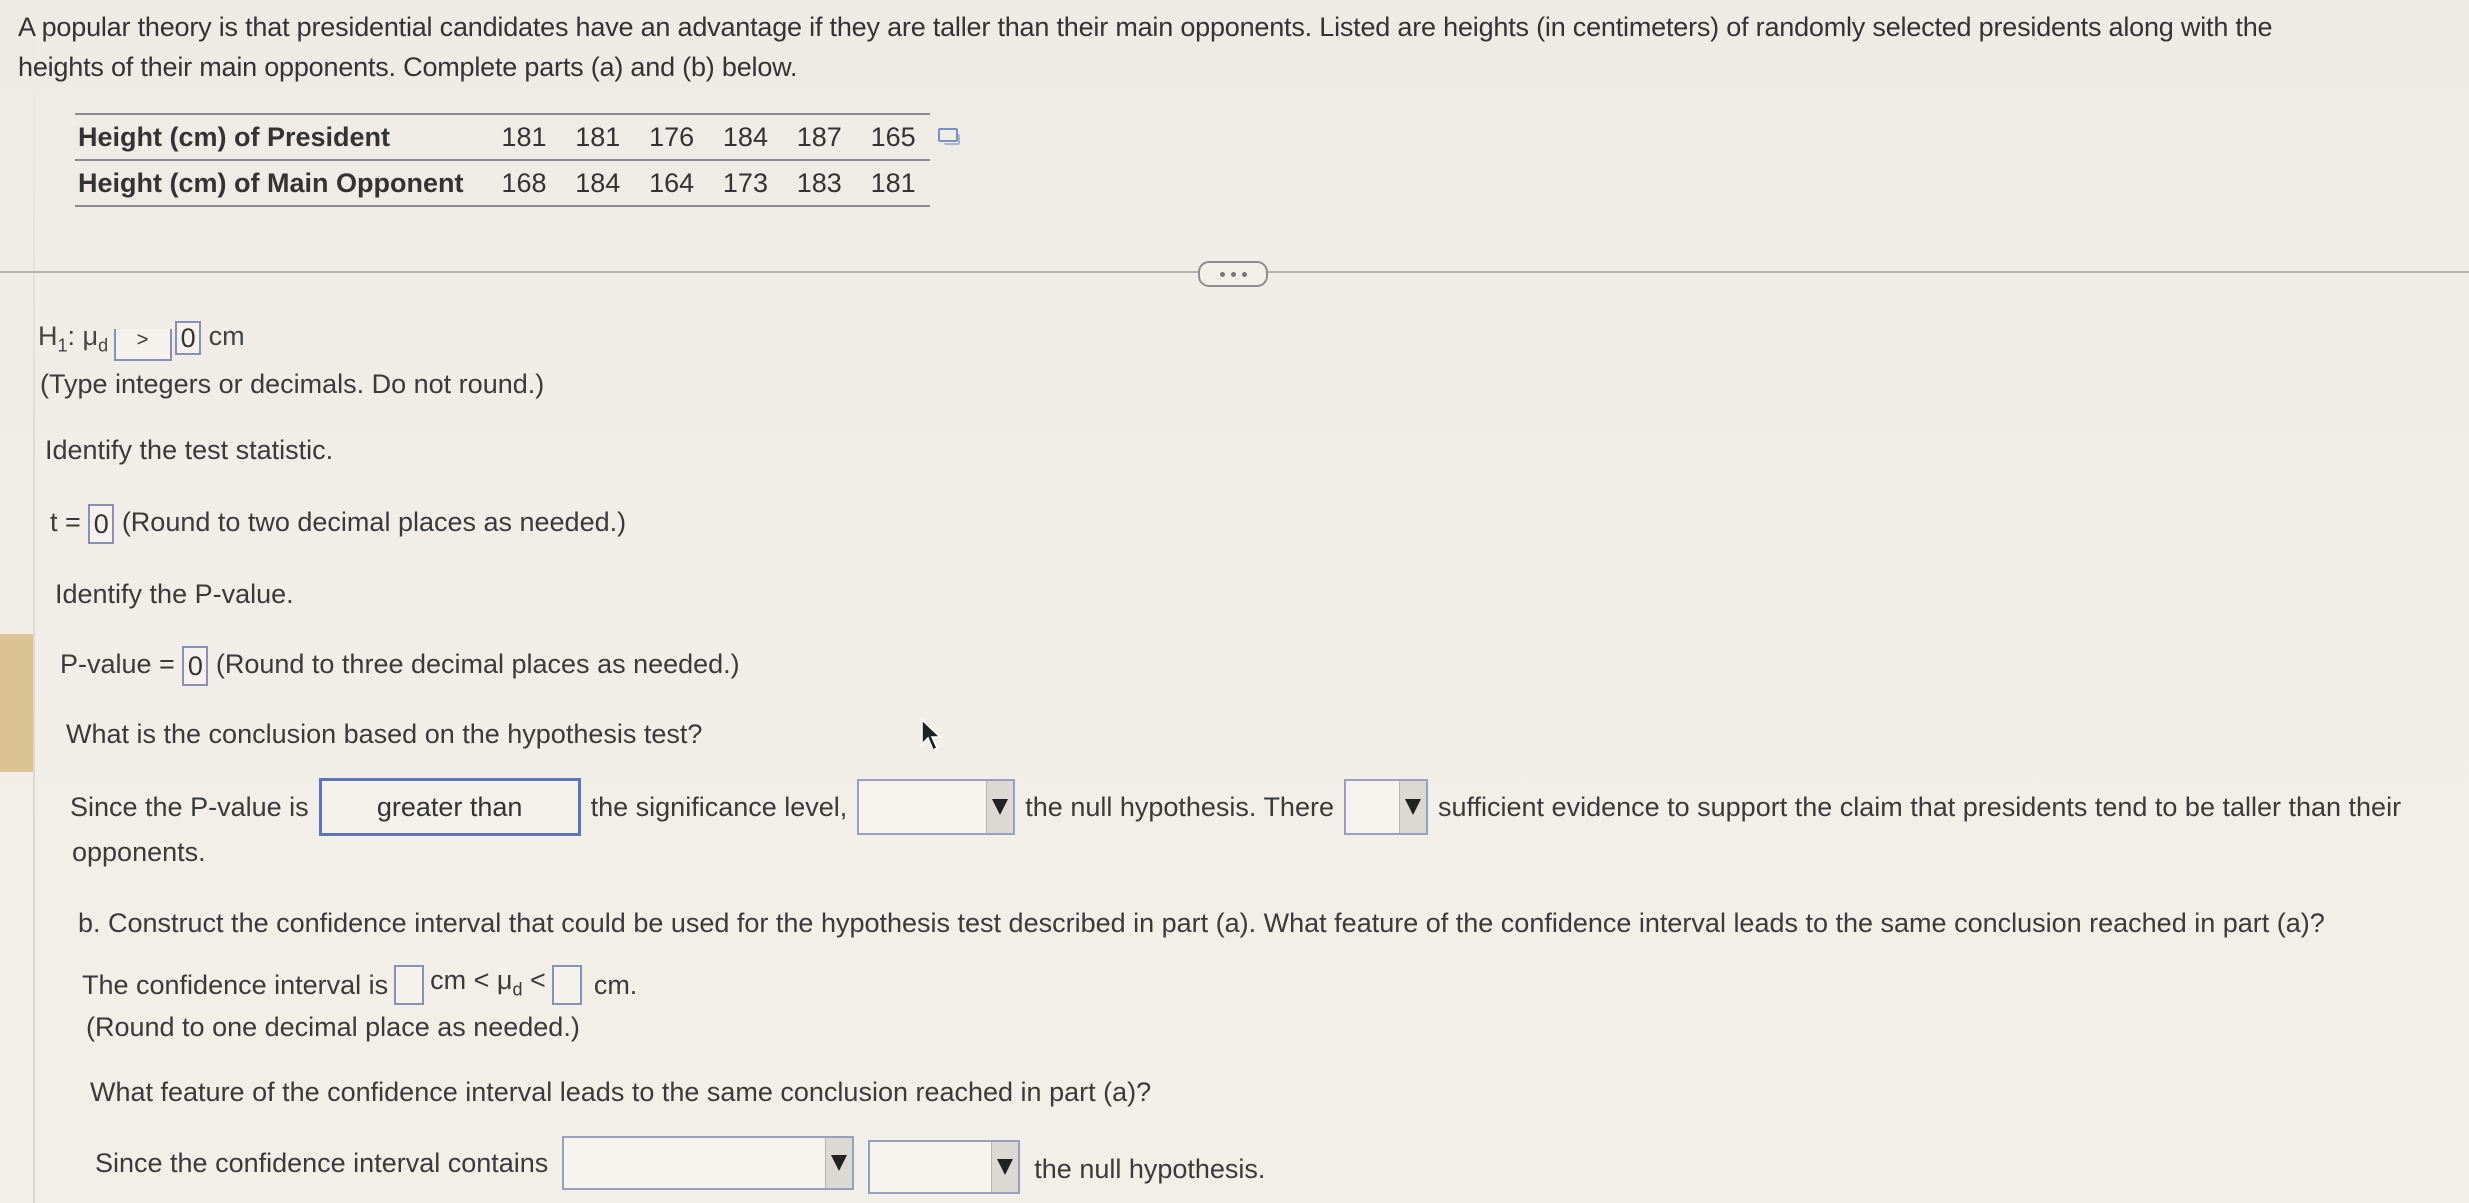 This screenshot has height=1203, width=2469. Describe the element at coordinates (188, 337) in the screenshot. I see `h1-value-input: 0` at that location.